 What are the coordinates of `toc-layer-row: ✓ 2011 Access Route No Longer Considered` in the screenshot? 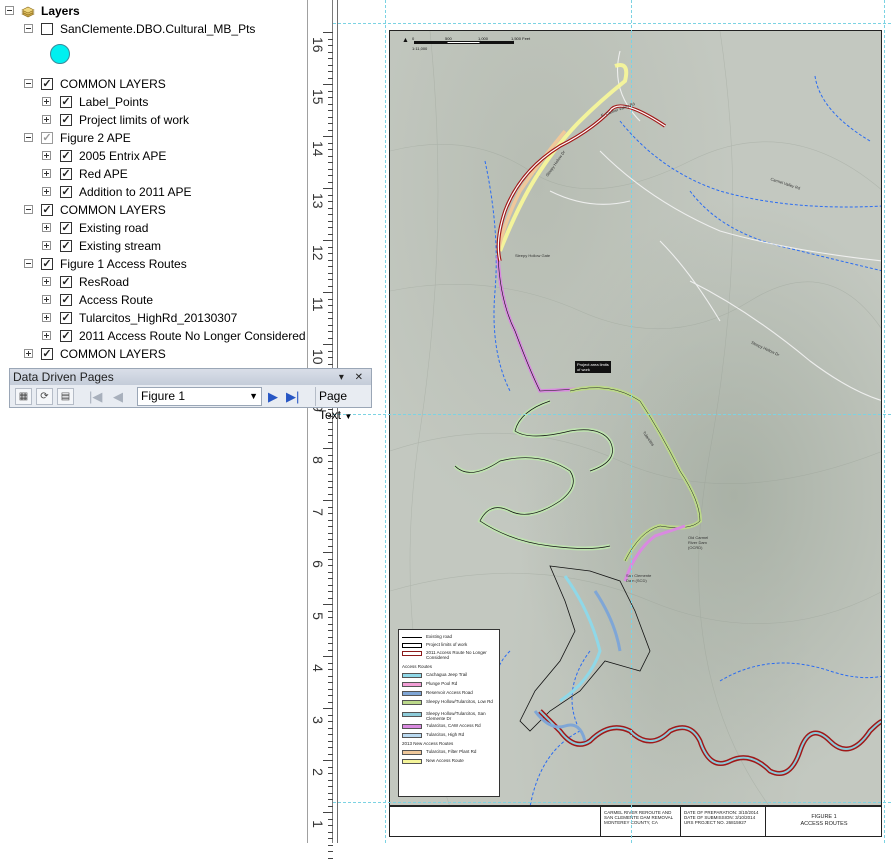 It's located at (153, 336).